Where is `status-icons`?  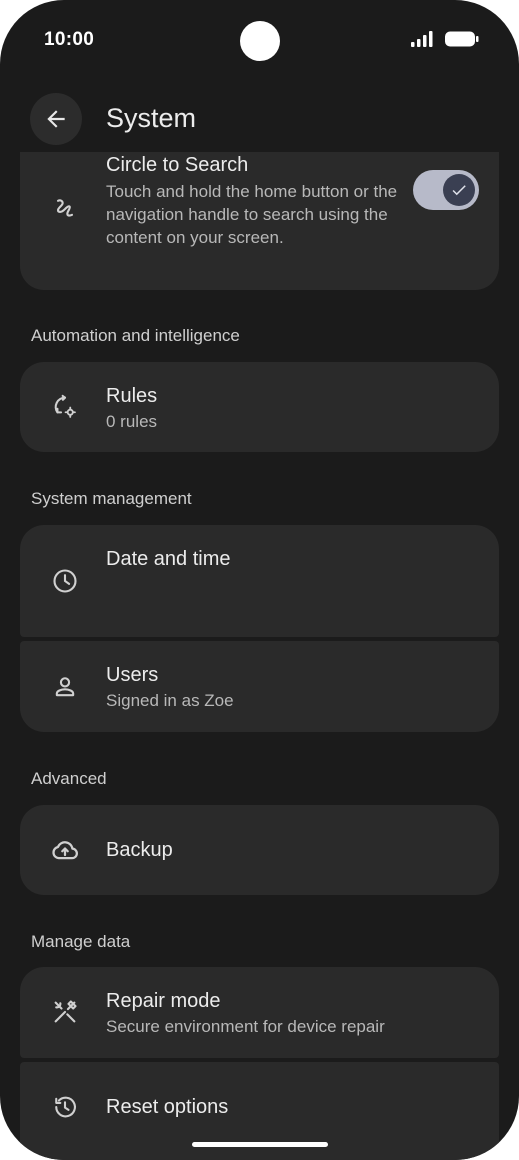 status-icons is located at coordinates (445, 39).